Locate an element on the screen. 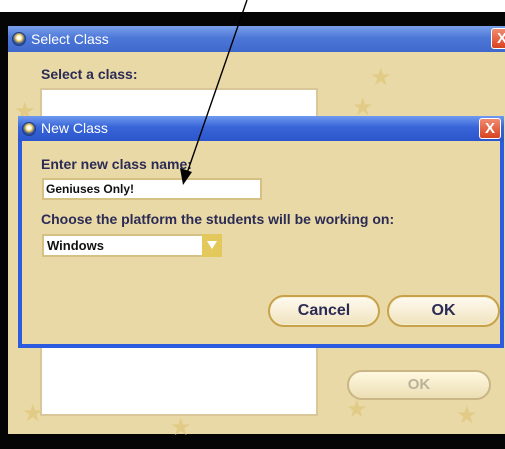 This screenshot has height=449, width=505. pointer-arrow-icon is located at coordinates (214, 92).